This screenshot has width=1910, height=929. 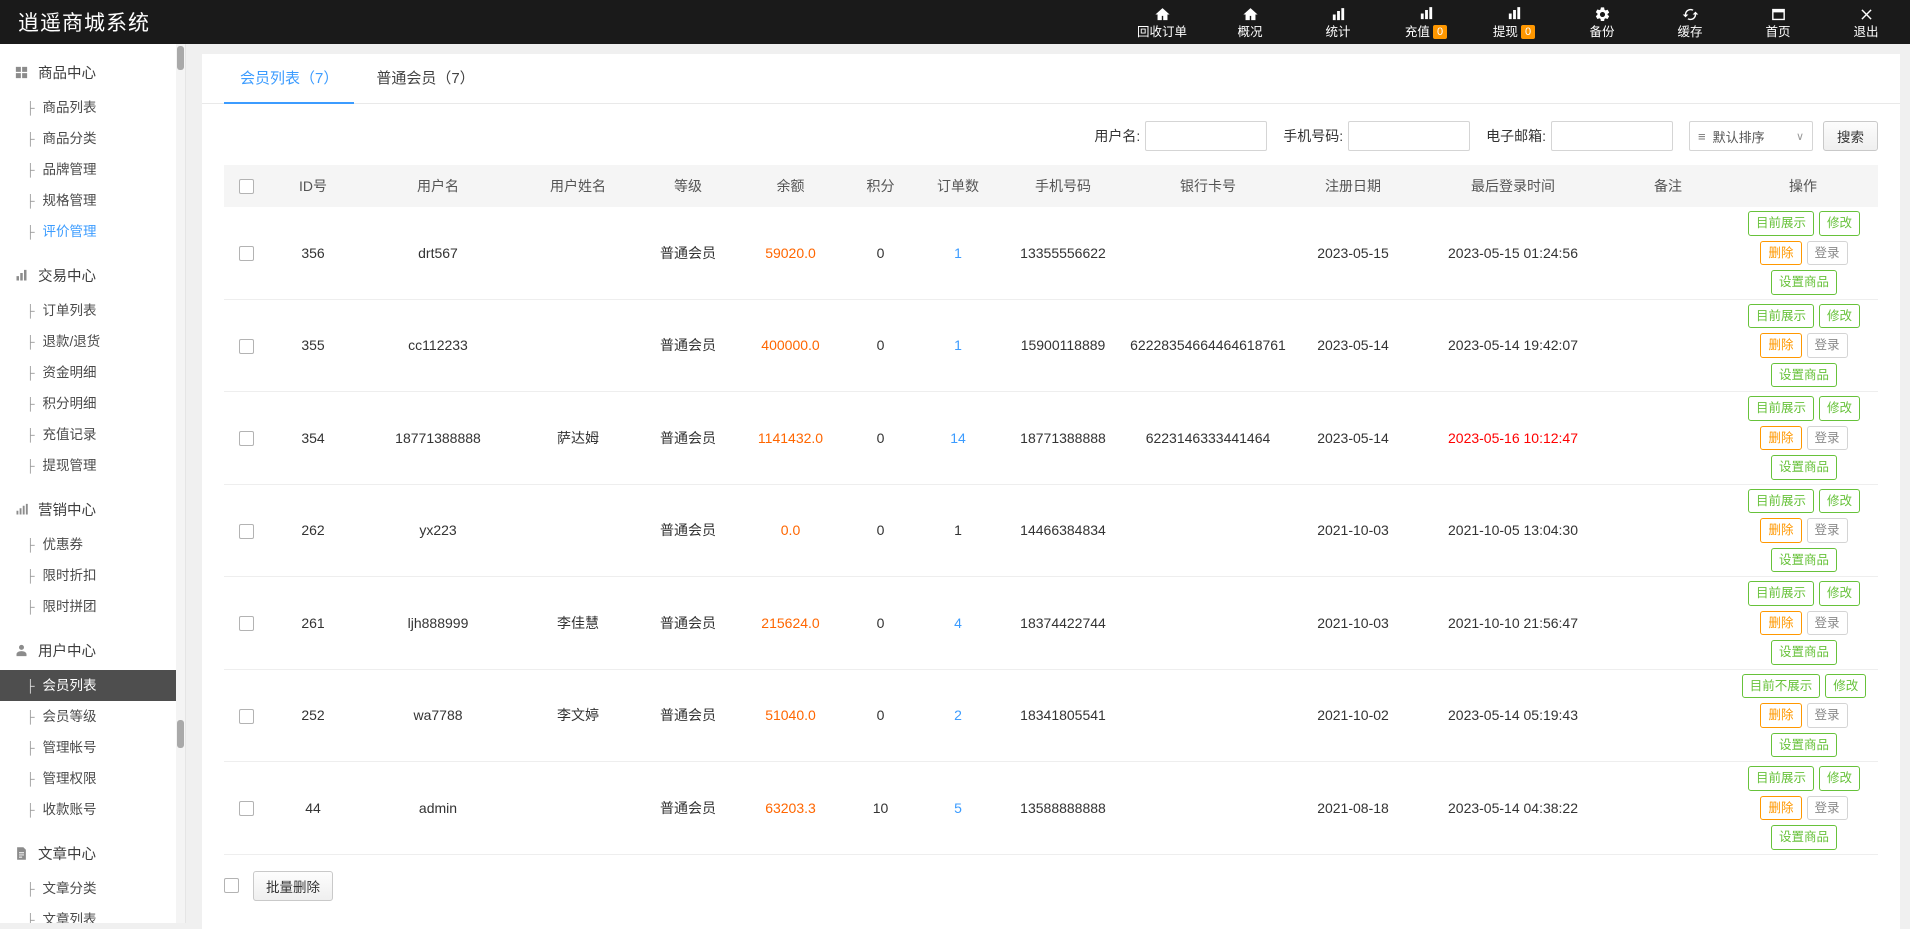 I want to click on sidebar-item-brand-management: ├ 品牌管理, so click(x=92, y=169).